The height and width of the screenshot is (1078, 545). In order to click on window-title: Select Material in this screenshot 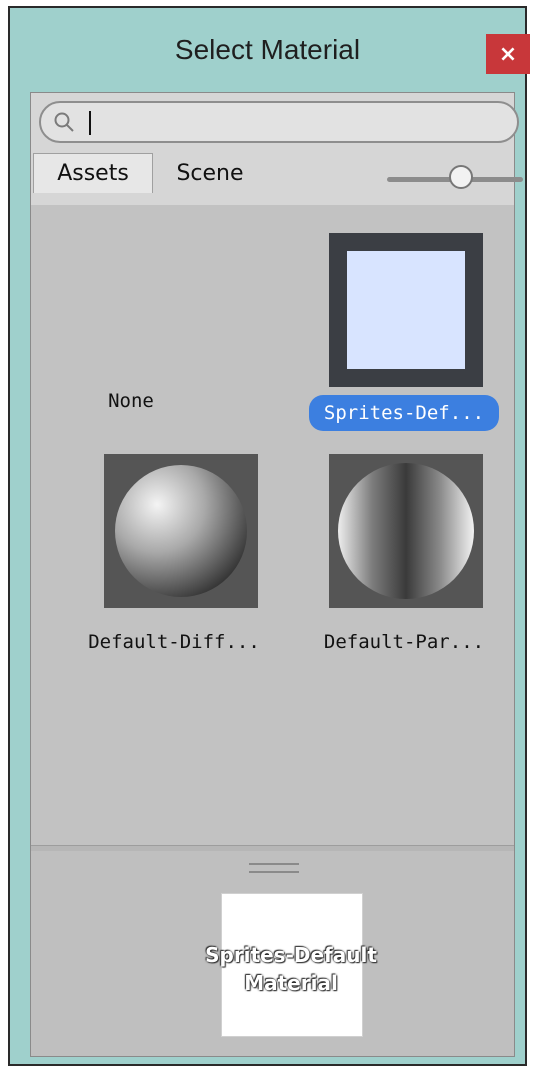, I will do `click(267, 49)`.